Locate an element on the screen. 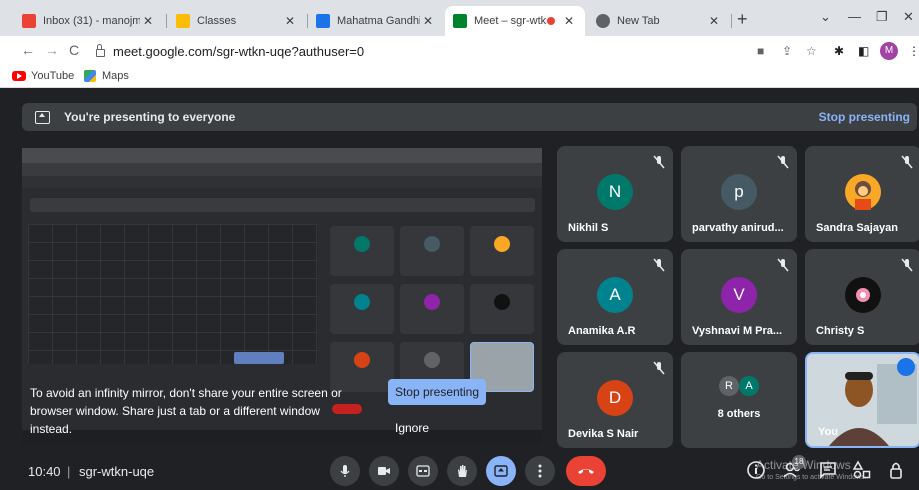 The width and height of the screenshot is (919, 490). tab-classes: Classes ✕ is located at coordinates (237, 21).